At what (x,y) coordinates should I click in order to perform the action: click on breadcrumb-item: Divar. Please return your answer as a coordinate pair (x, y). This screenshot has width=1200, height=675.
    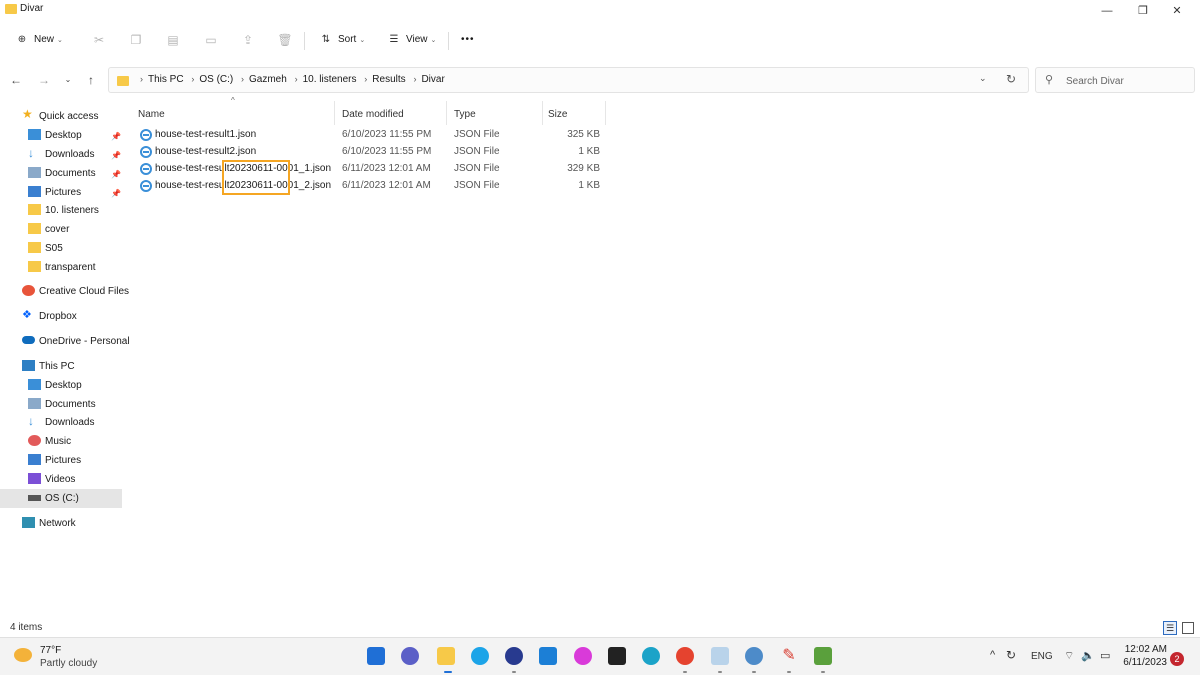
    Looking at the image, I should click on (432, 79).